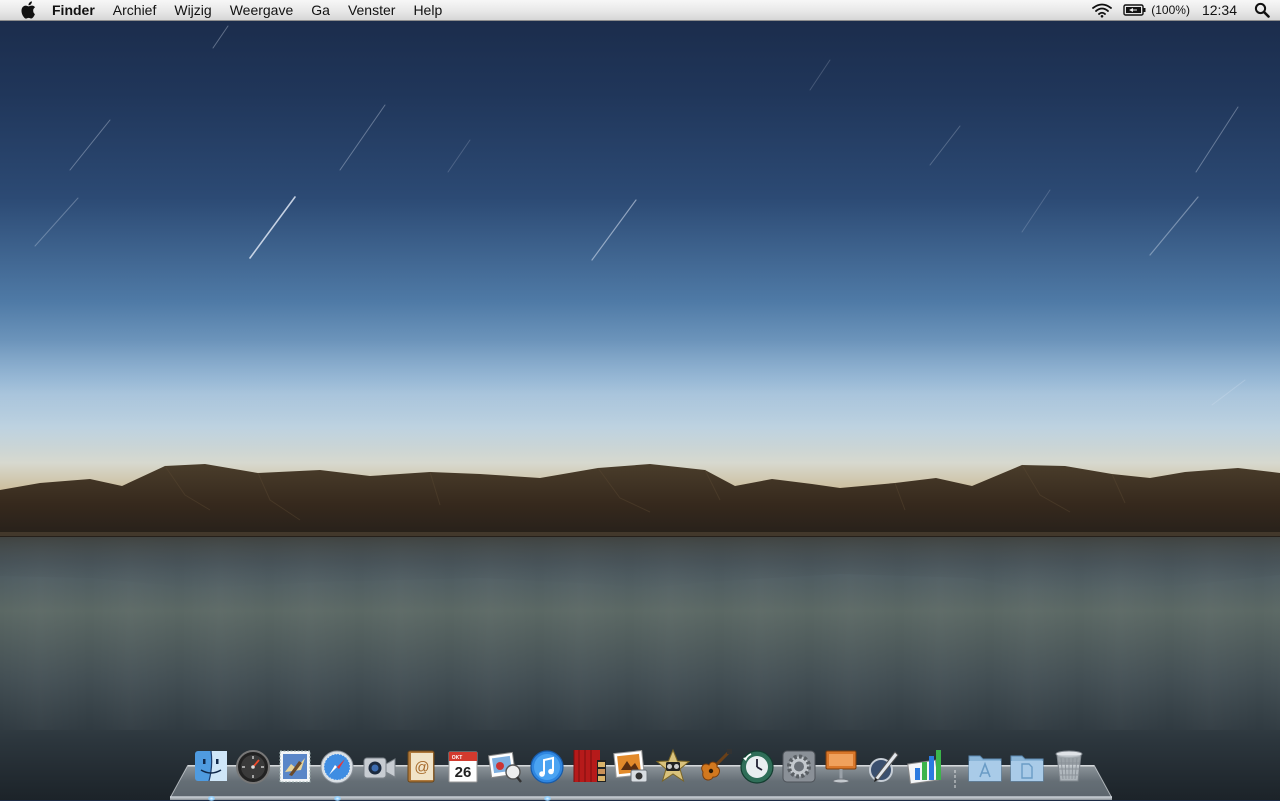 This screenshot has height=801, width=1280. Describe the element at coordinates (427, 10) in the screenshot. I see `menu-help: Help` at that location.